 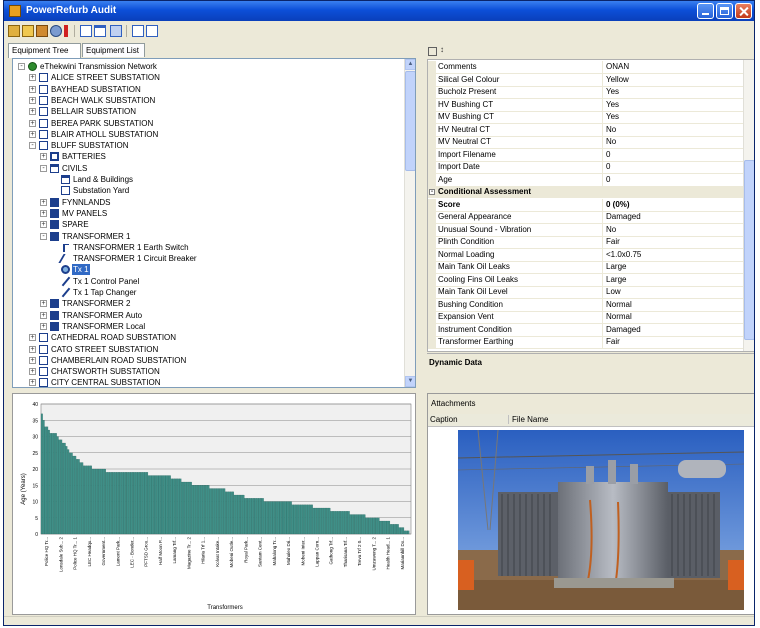 I want to click on tree-node-label: Tx 1, so click(x=81, y=270).